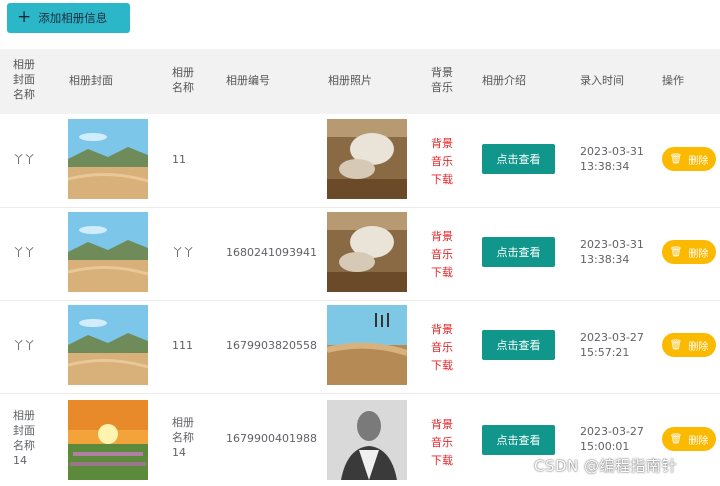 This screenshot has width=720, height=486. What do you see at coordinates (504, 80) in the screenshot?
I see `header-intro: 相册介绍` at bounding box center [504, 80].